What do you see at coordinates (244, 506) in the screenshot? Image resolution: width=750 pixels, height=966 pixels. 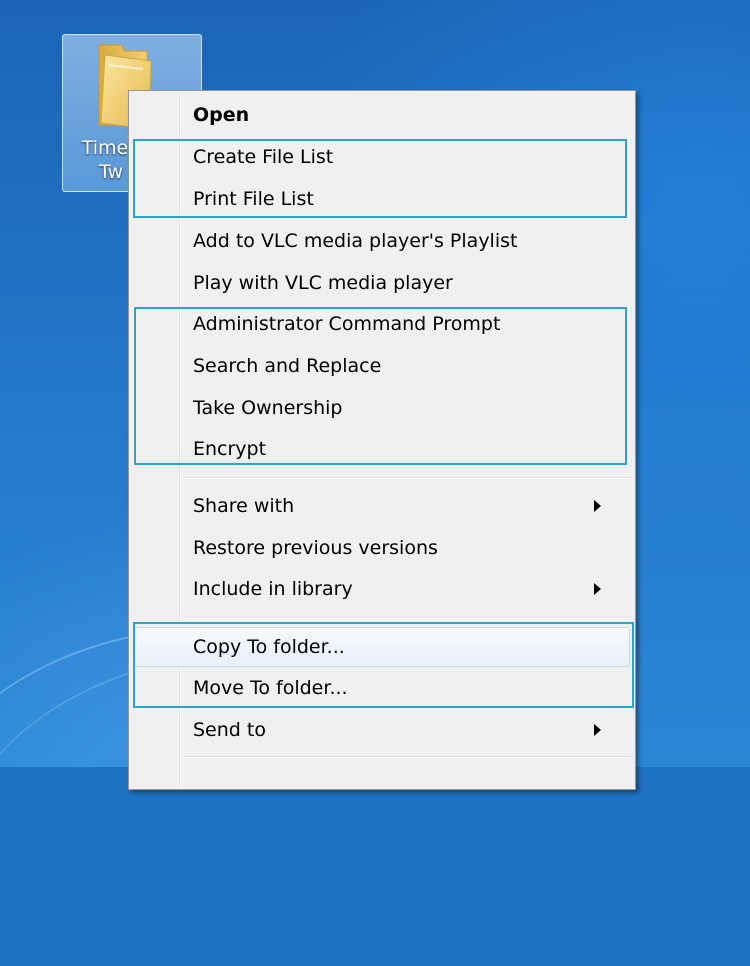 I see `menu-item-label: Share with` at bounding box center [244, 506].